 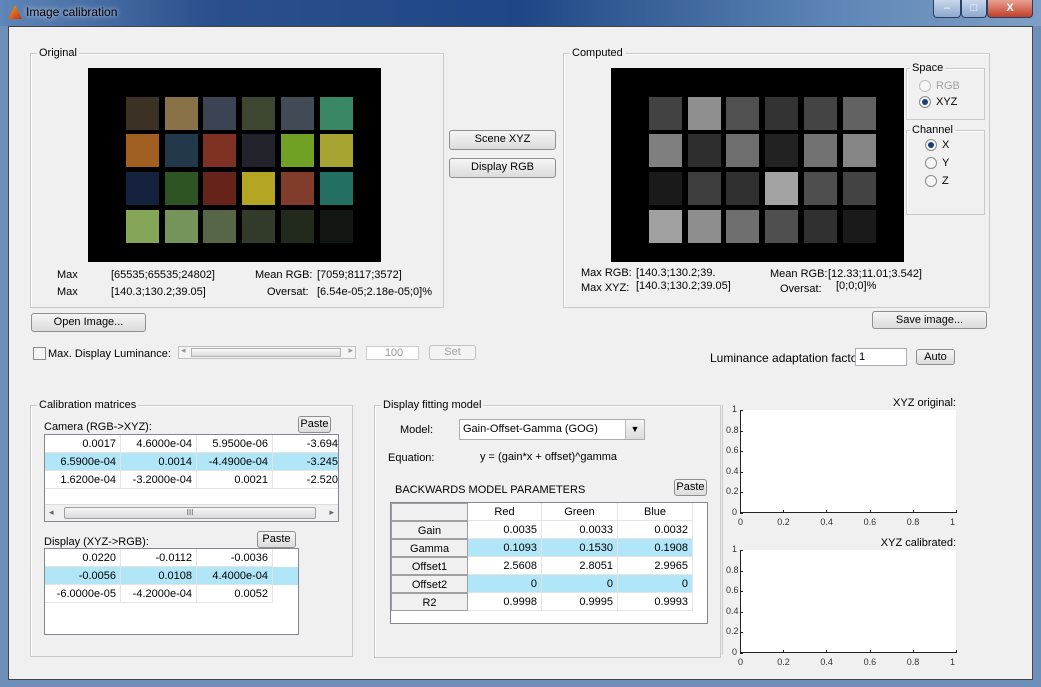 I want to click on scroll-thumb: III, so click(x=190, y=513).